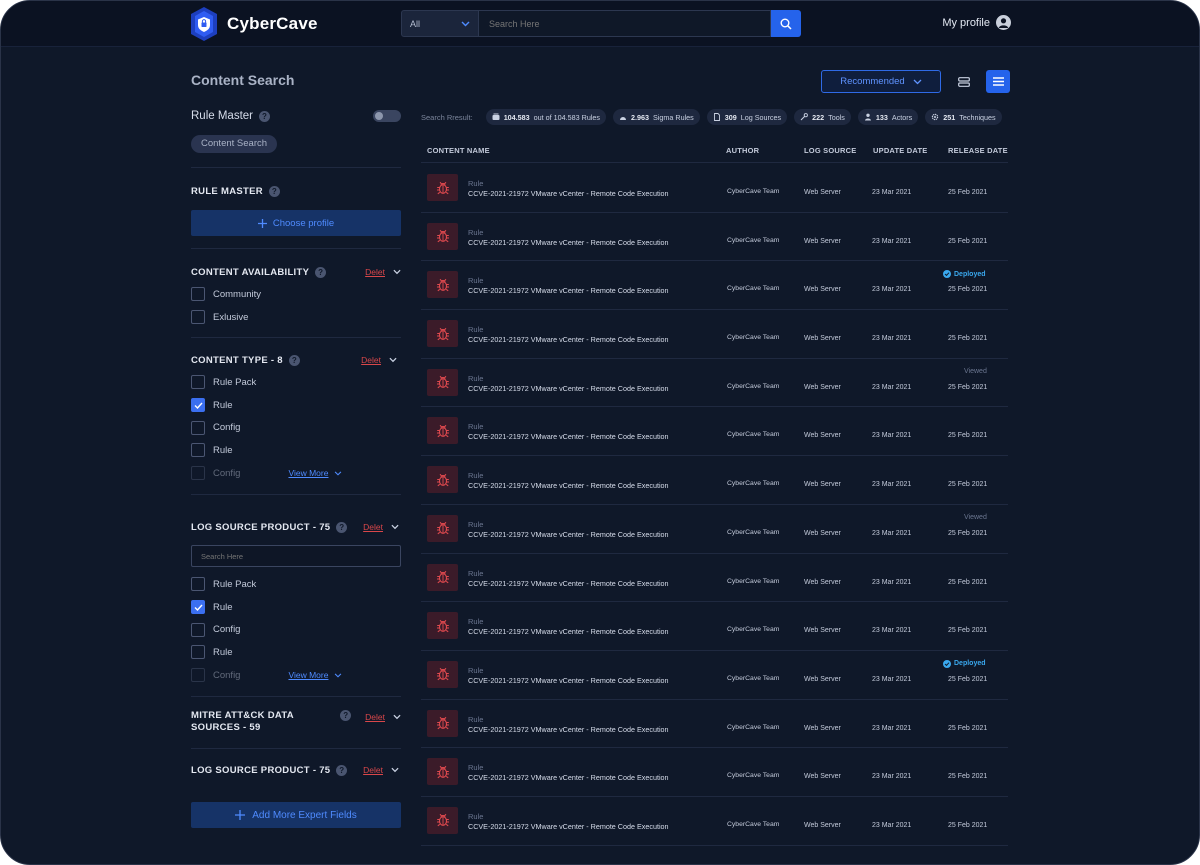 The image size is (1200, 865). What do you see at coordinates (881, 81) in the screenshot?
I see `sort-dropdown: Recommended` at bounding box center [881, 81].